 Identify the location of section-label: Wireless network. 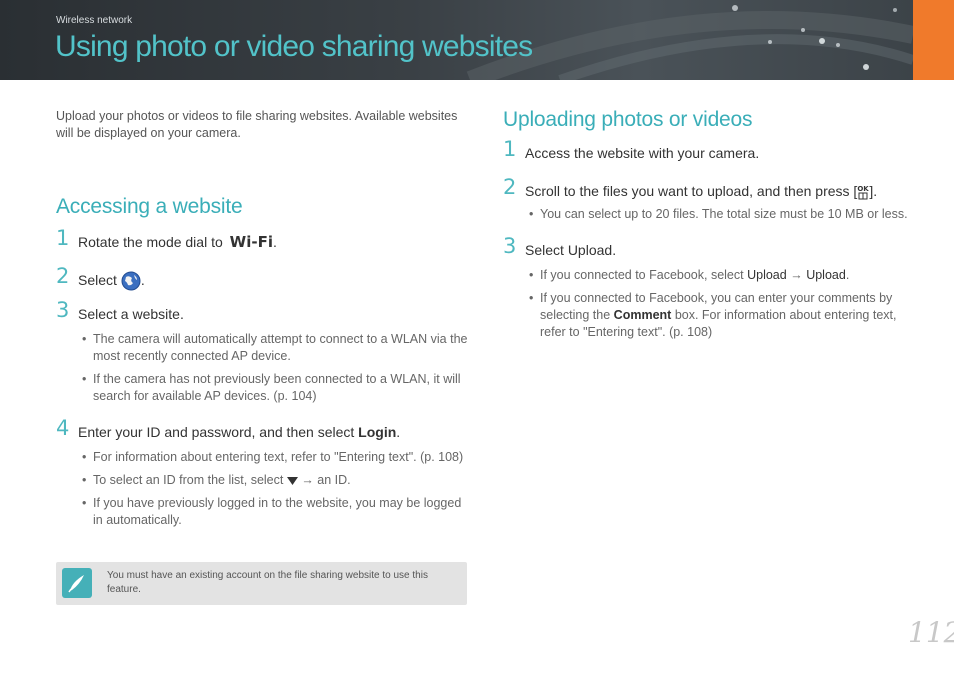
(94, 20).